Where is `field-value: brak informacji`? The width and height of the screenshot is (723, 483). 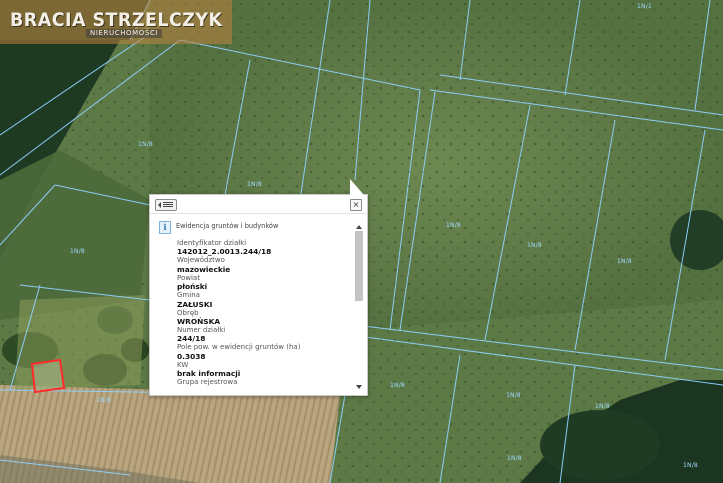 field-value: brak informacji is located at coordinates (209, 374).